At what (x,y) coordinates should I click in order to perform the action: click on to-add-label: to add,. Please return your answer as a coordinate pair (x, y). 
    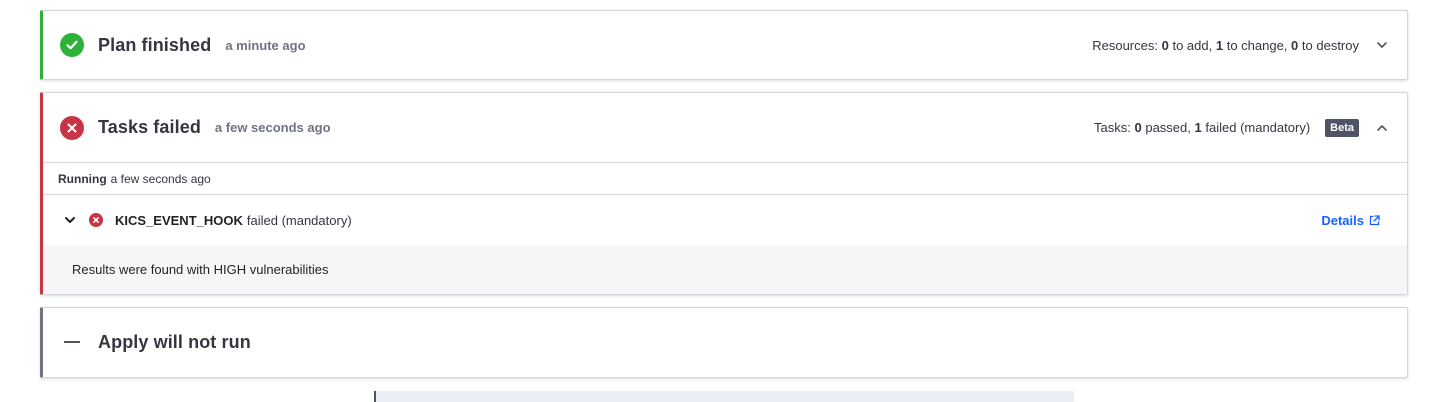
    Looking at the image, I should click on (1192, 45).